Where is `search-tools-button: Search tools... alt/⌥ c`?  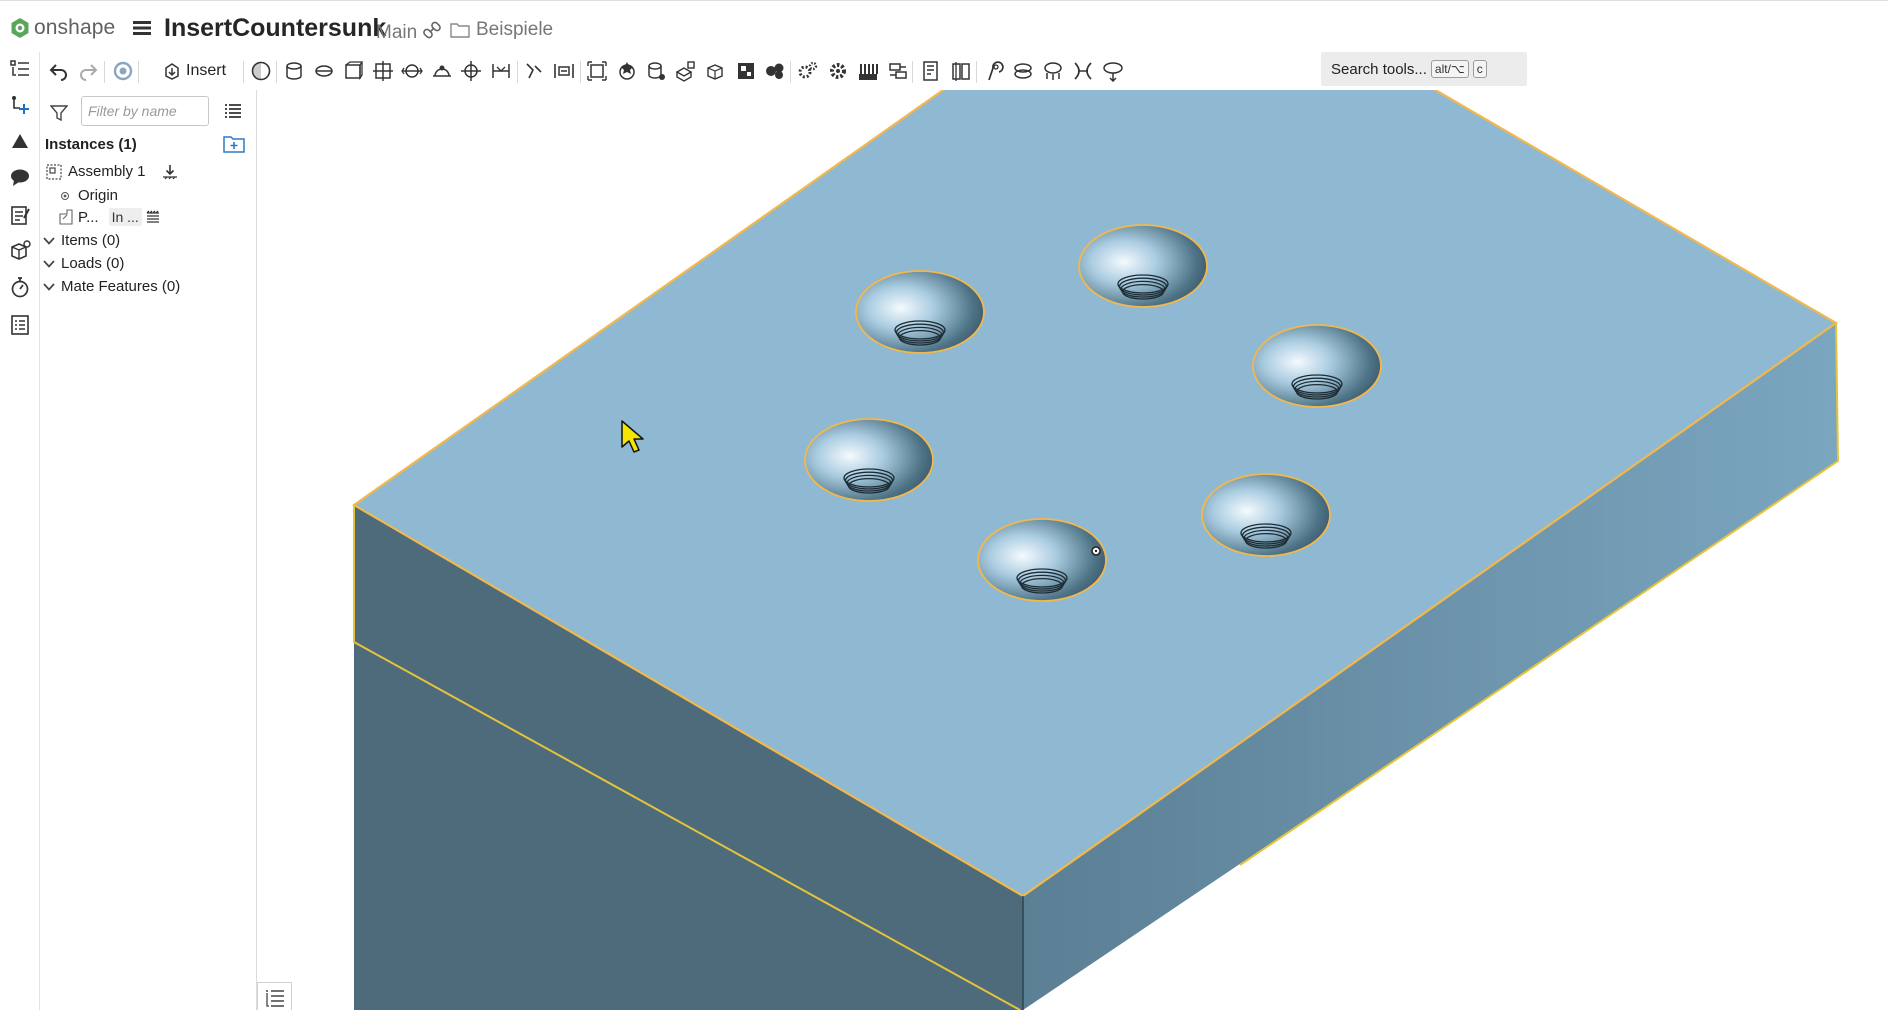
search-tools-button: Search tools... alt/⌥ c is located at coordinates (1424, 69).